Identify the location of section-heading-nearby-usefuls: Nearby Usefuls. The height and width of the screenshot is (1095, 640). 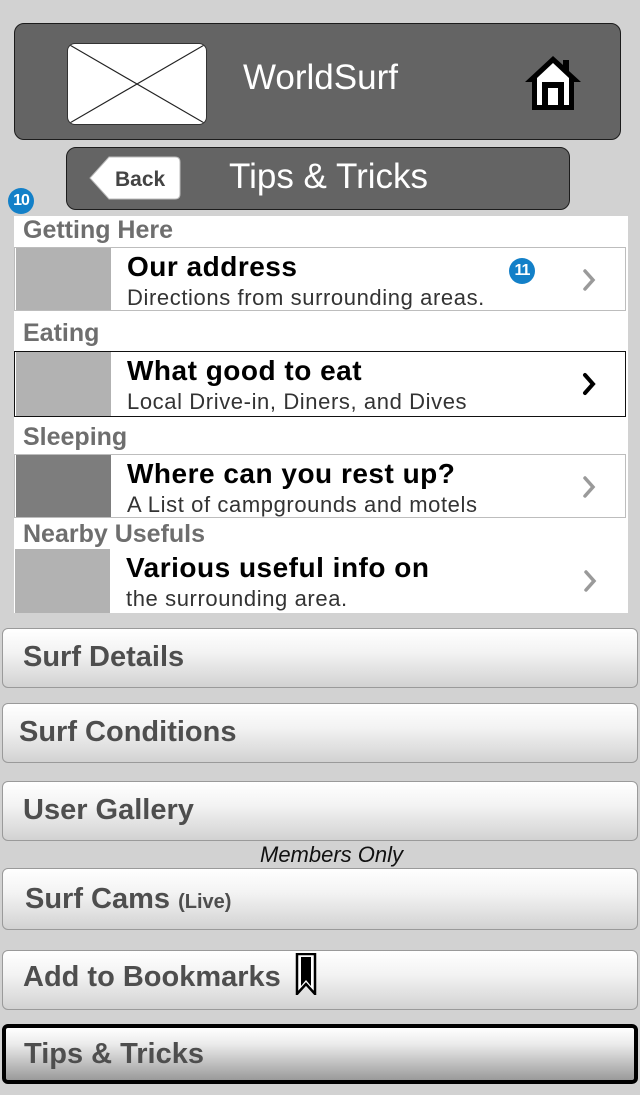
(114, 534).